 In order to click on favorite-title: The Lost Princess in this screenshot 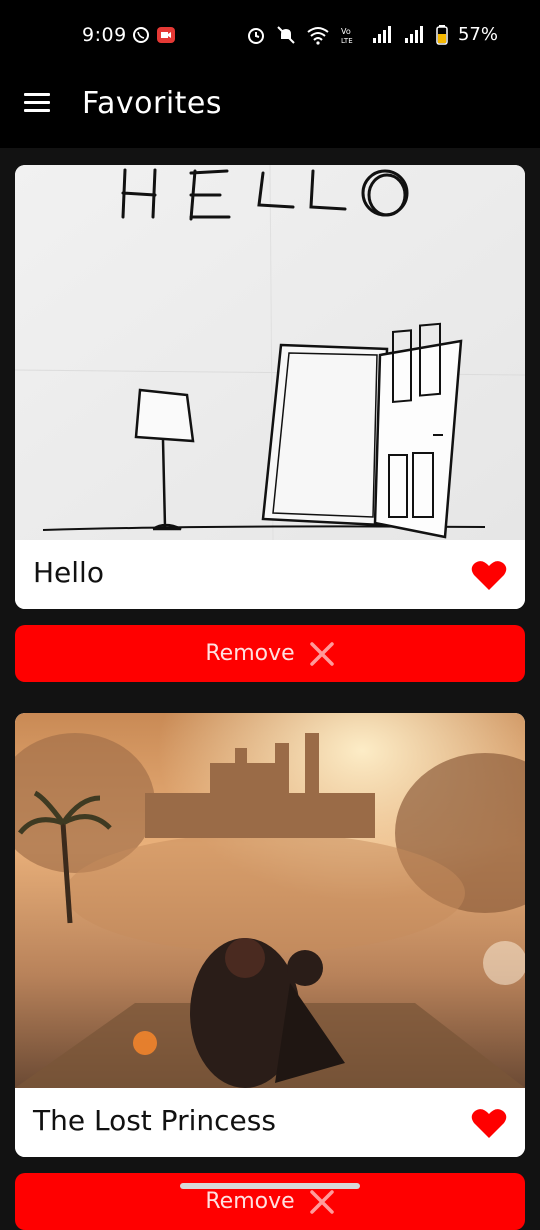, I will do `click(154, 1120)`.